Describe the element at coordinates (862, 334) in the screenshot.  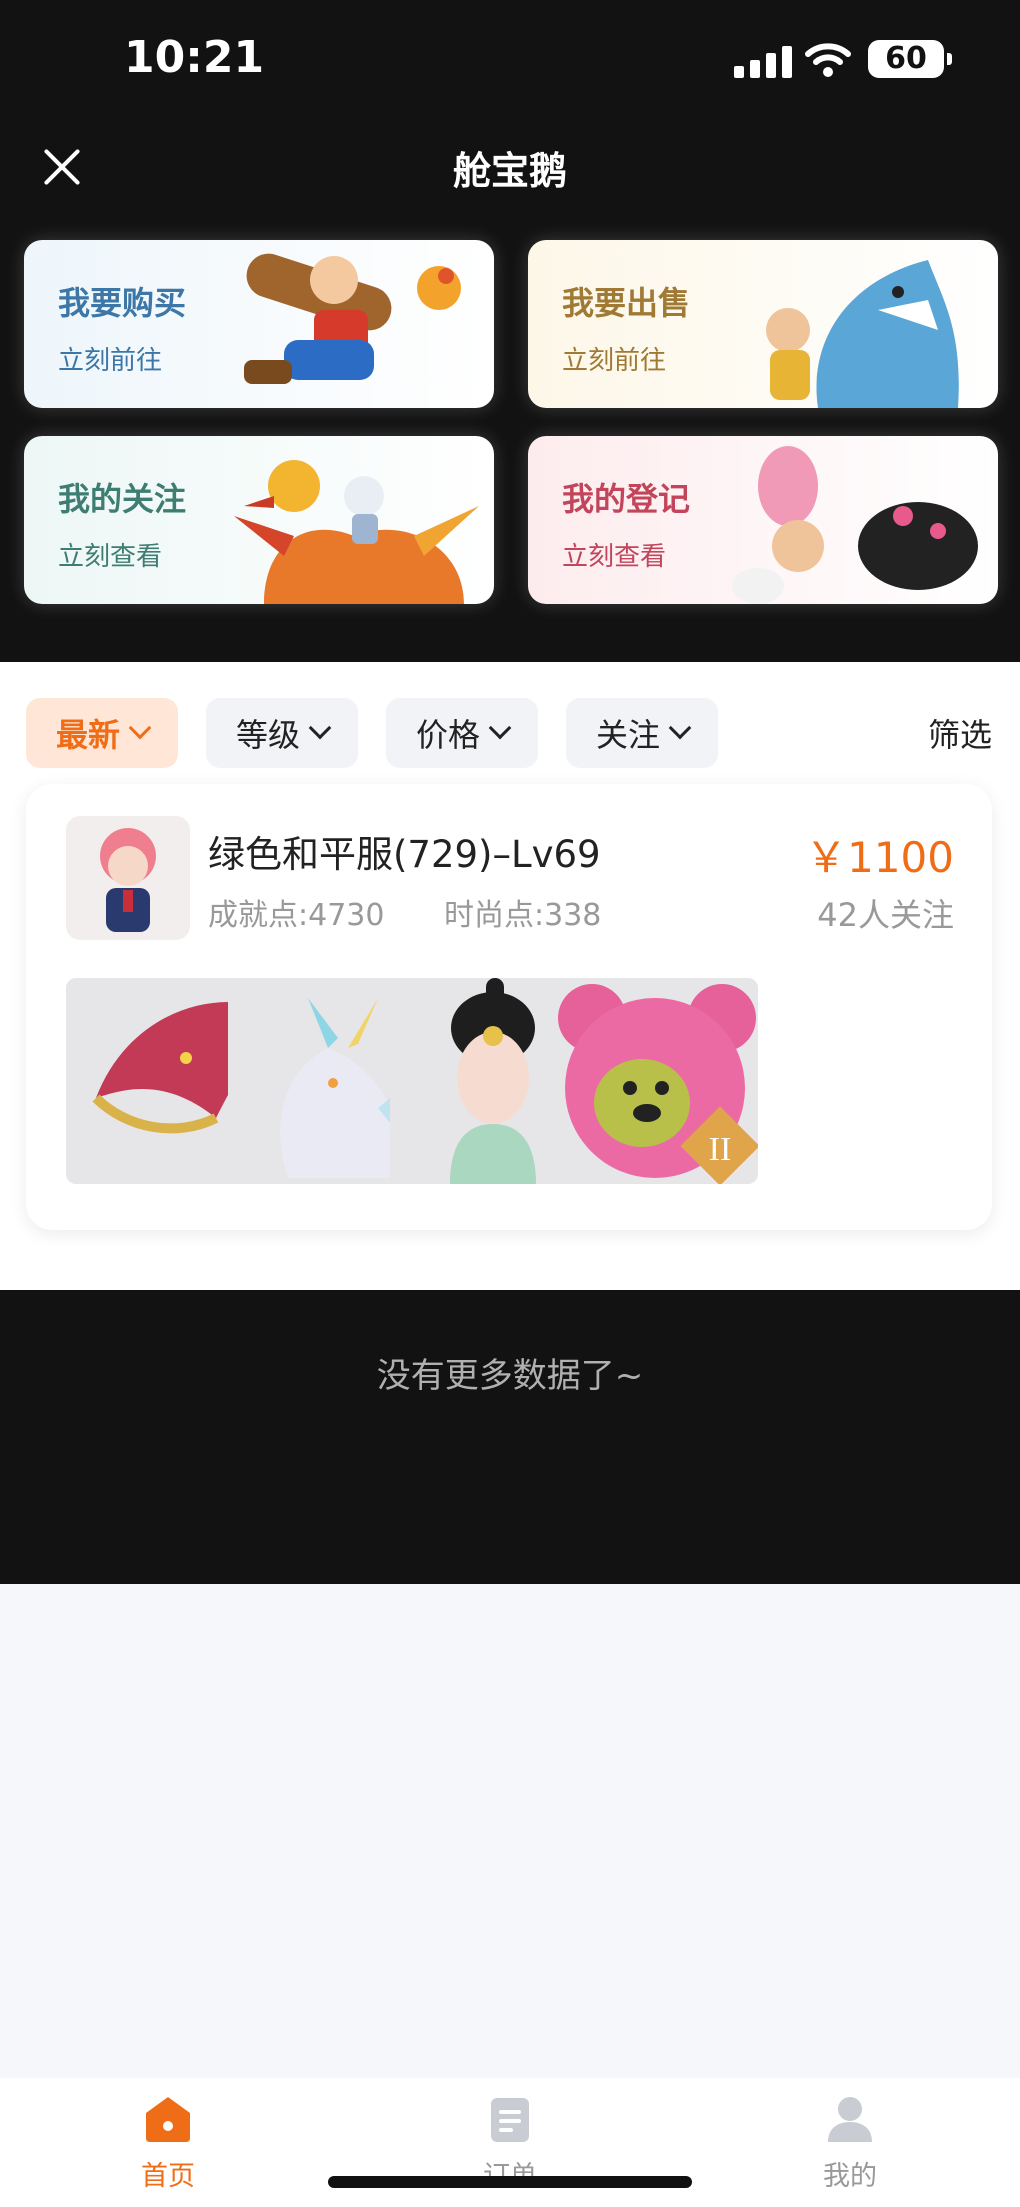
I see `shark-character-illustration` at that location.